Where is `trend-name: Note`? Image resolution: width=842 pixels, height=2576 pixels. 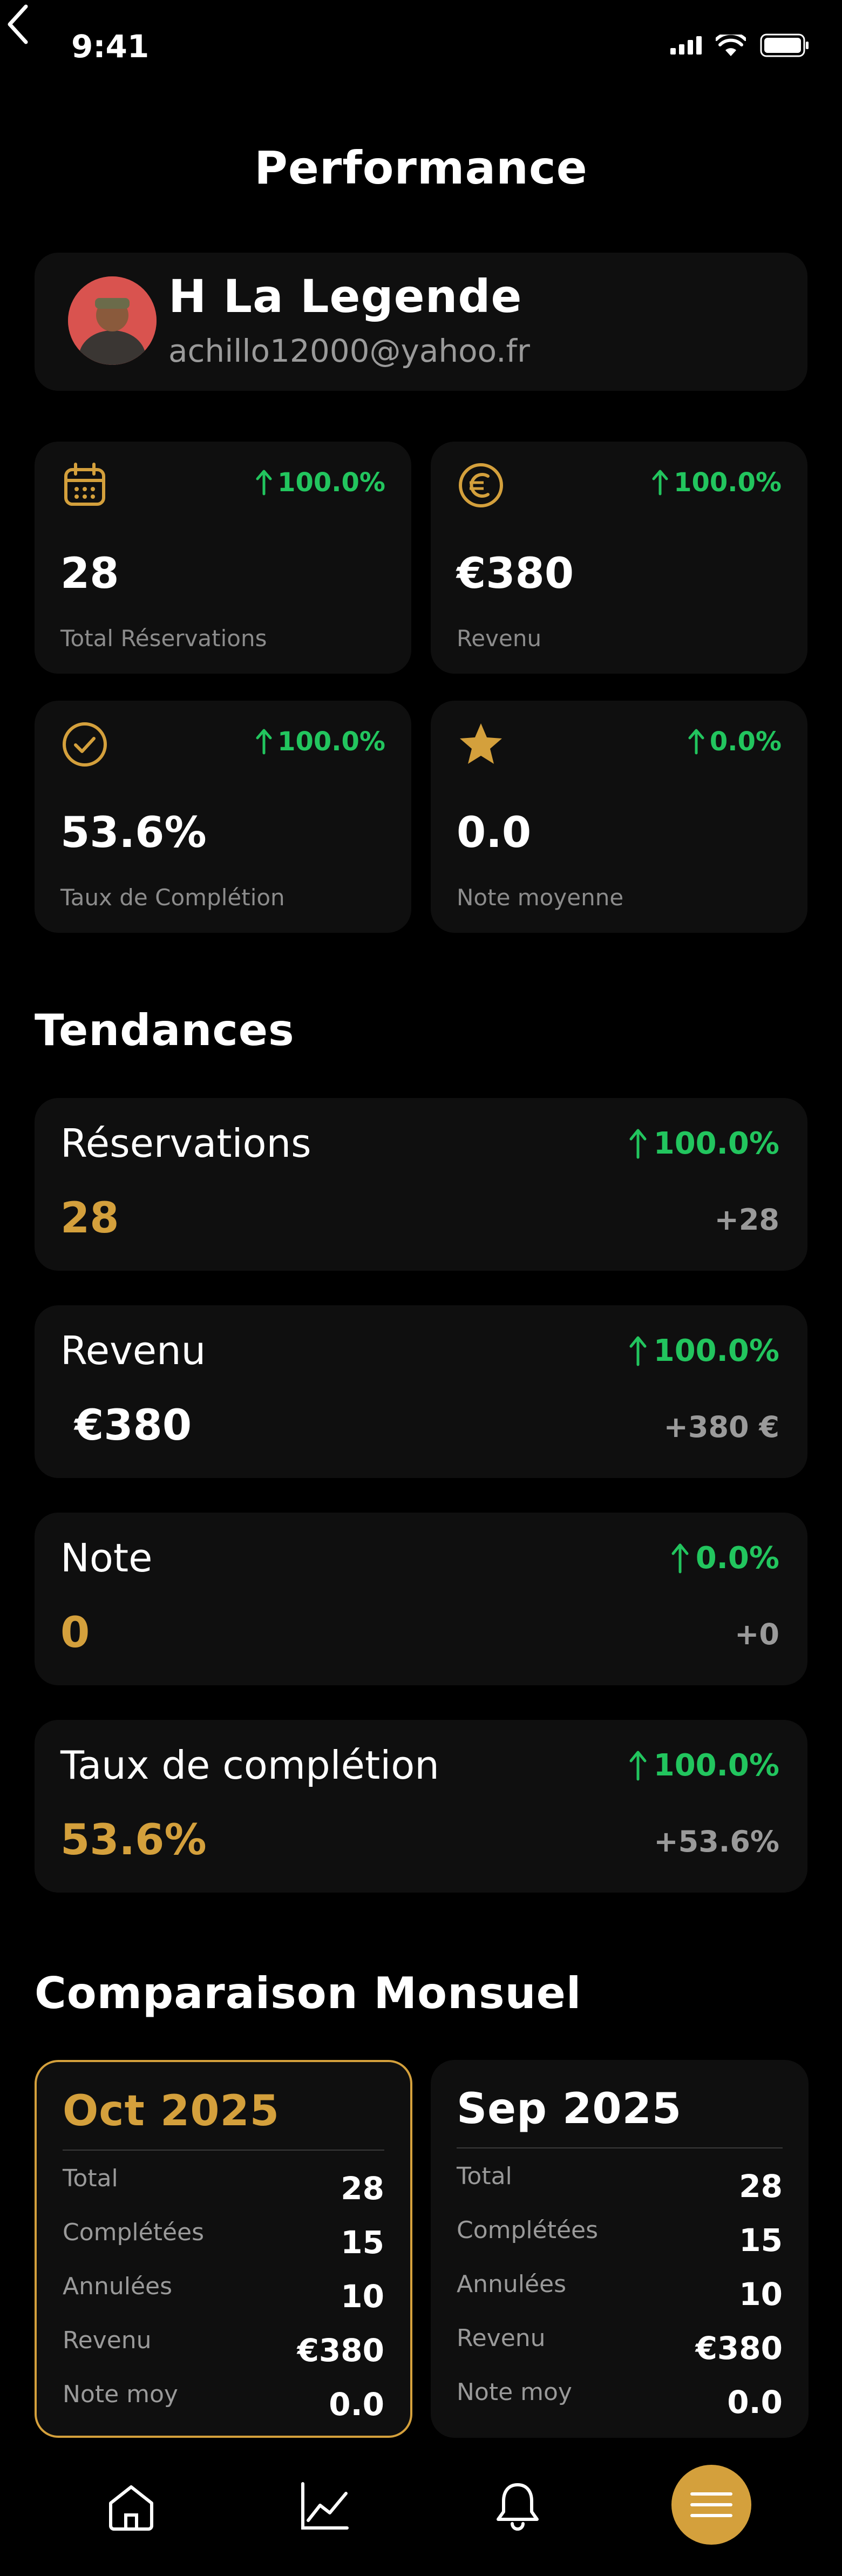
trend-name: Note is located at coordinates (106, 1558).